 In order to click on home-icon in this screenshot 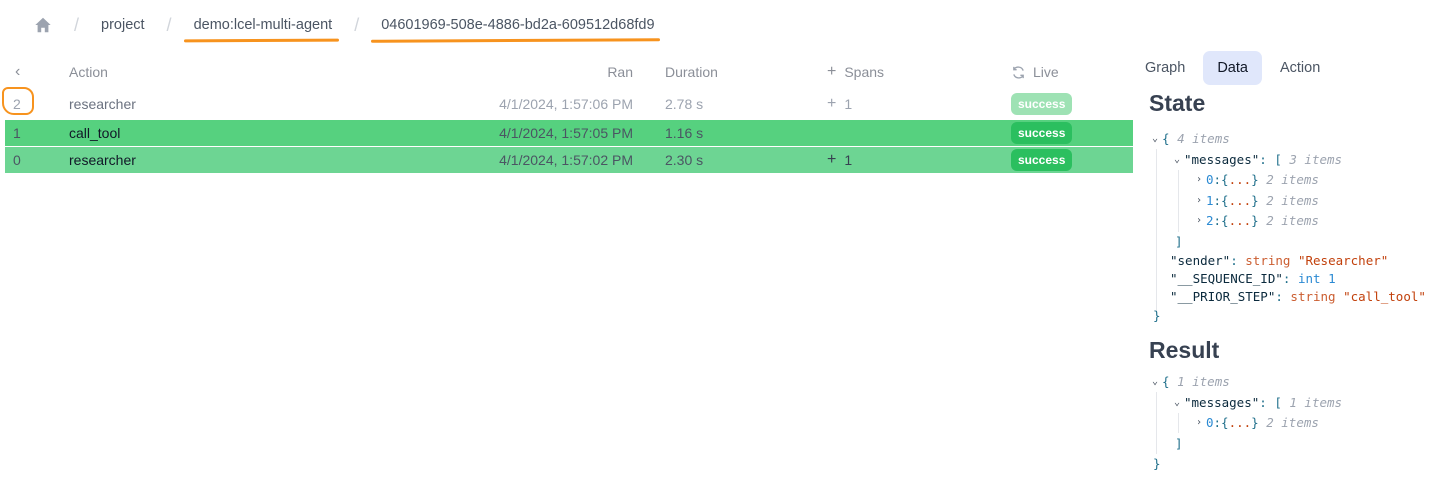, I will do `click(43, 25)`.